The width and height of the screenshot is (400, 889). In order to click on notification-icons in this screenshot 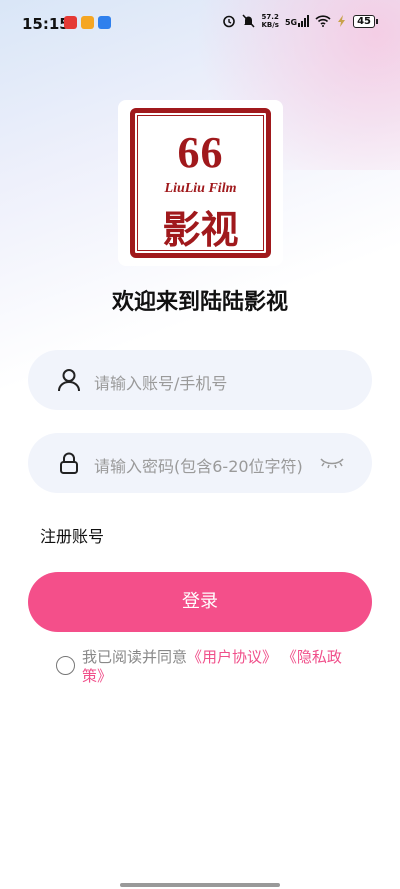, I will do `click(87, 22)`.